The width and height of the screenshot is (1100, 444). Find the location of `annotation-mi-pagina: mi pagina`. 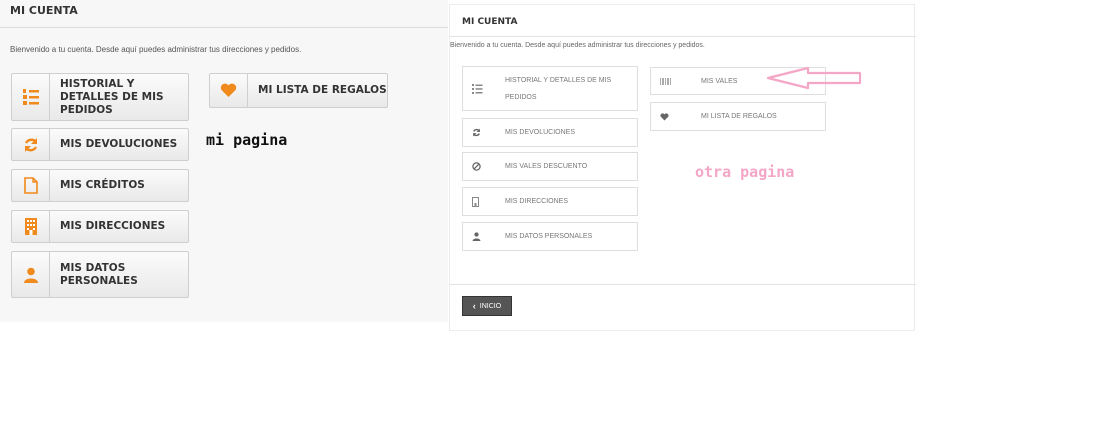

annotation-mi-pagina: mi pagina is located at coordinates (247, 140).